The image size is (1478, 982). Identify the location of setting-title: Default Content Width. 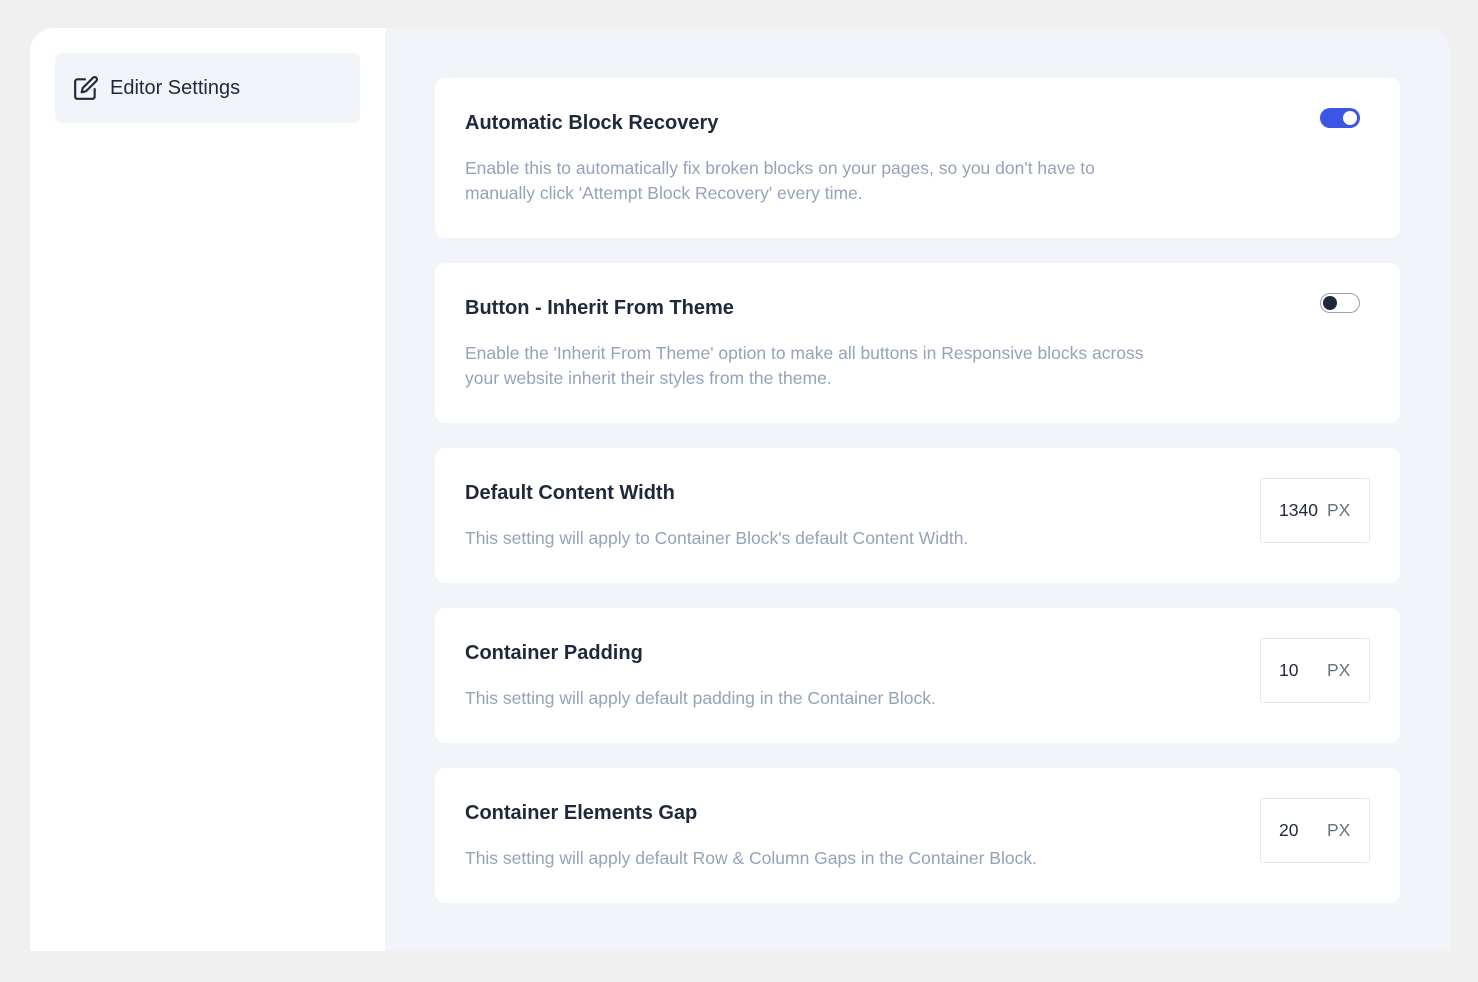
(570, 493).